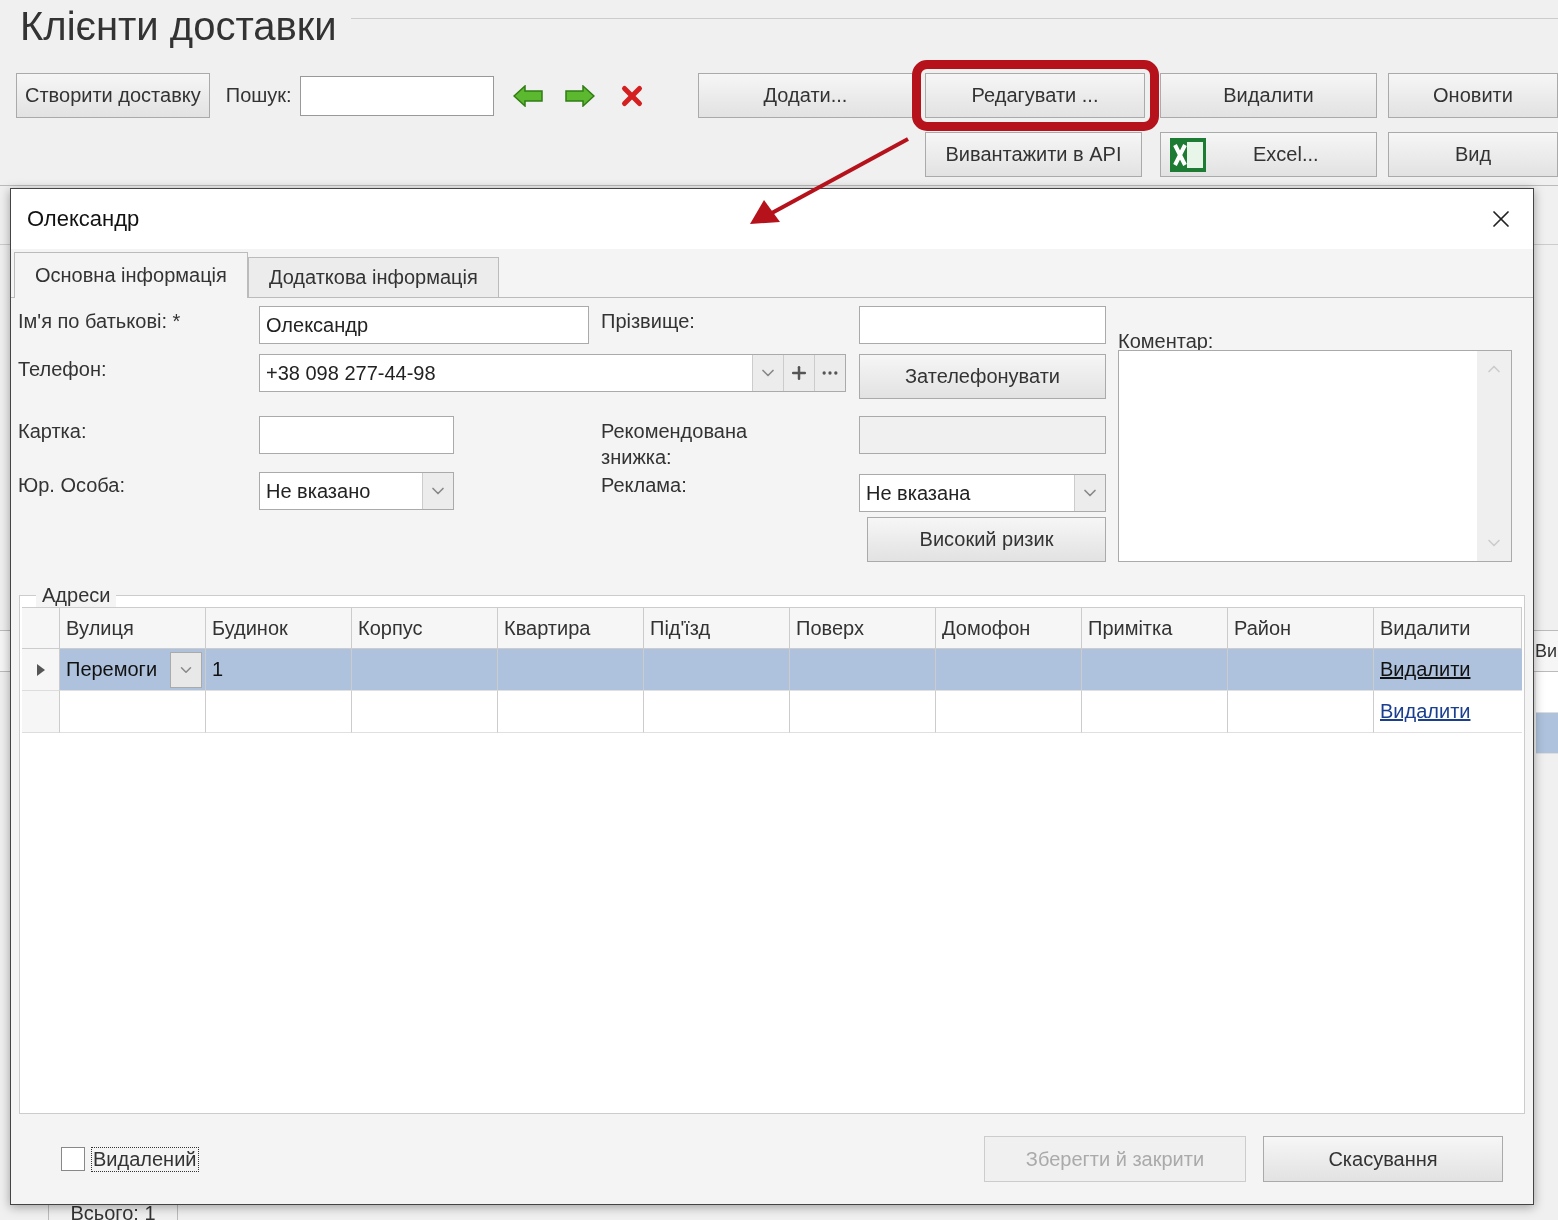  Describe the element at coordinates (552, 373) in the screenshot. I see `phone-combo: +38 098 277-44-98` at that location.